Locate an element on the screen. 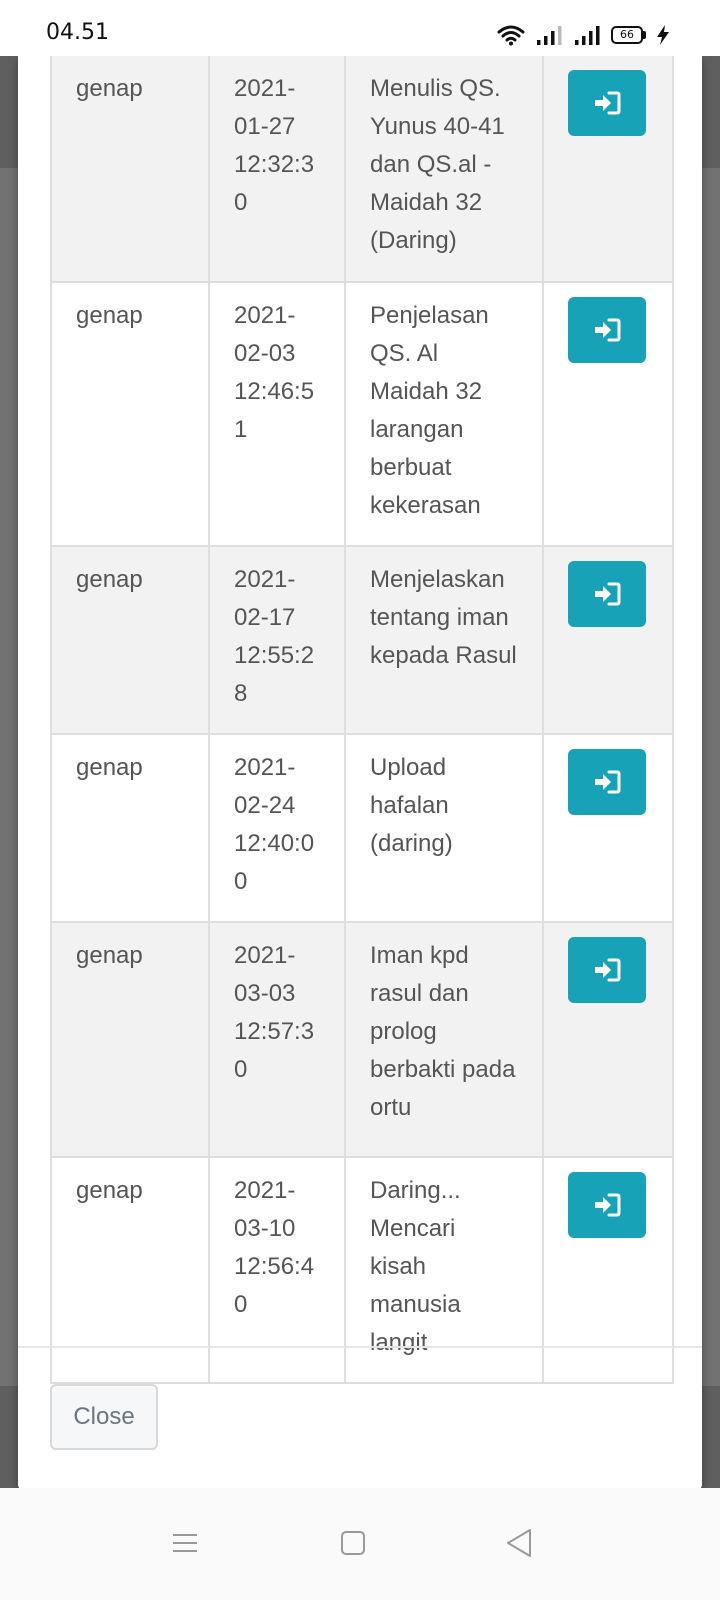  datetime-cell: 2021- 03-10 12:56:40 is located at coordinates (277, 1270).